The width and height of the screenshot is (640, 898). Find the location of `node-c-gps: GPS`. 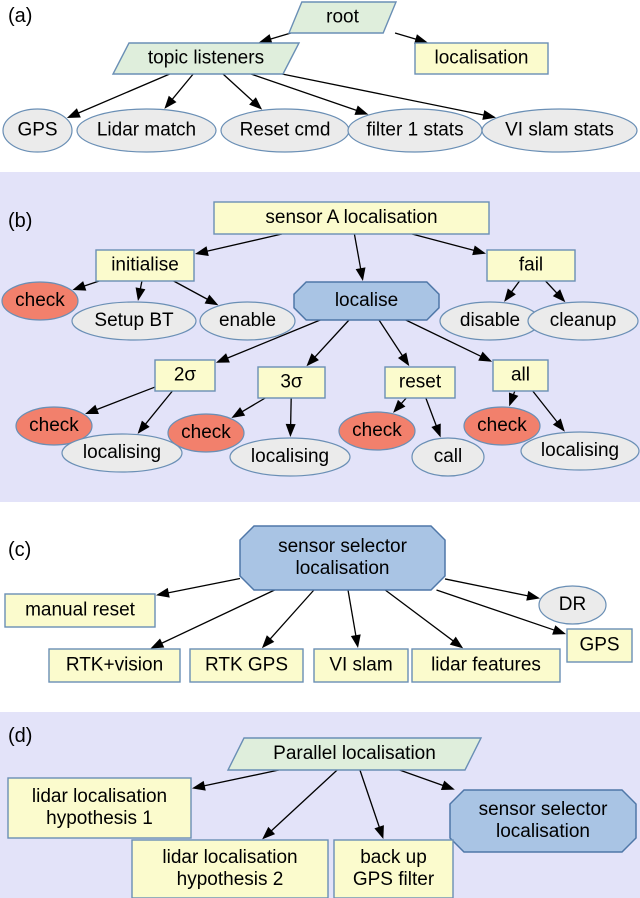

node-c-gps: GPS is located at coordinates (599, 645).